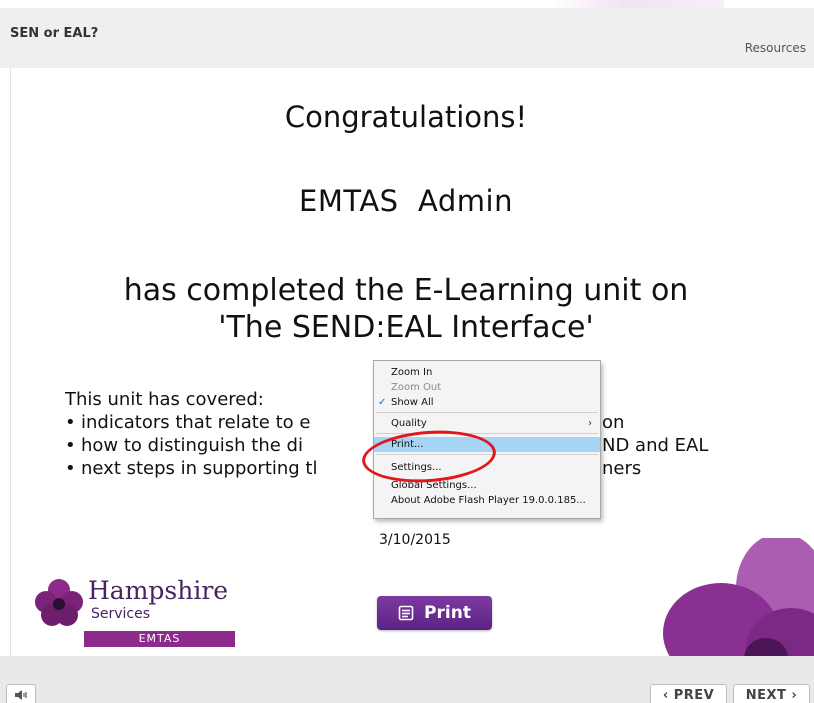 The width and height of the screenshot is (814, 703). What do you see at coordinates (121, 614) in the screenshot?
I see `logo-services: Services` at bounding box center [121, 614].